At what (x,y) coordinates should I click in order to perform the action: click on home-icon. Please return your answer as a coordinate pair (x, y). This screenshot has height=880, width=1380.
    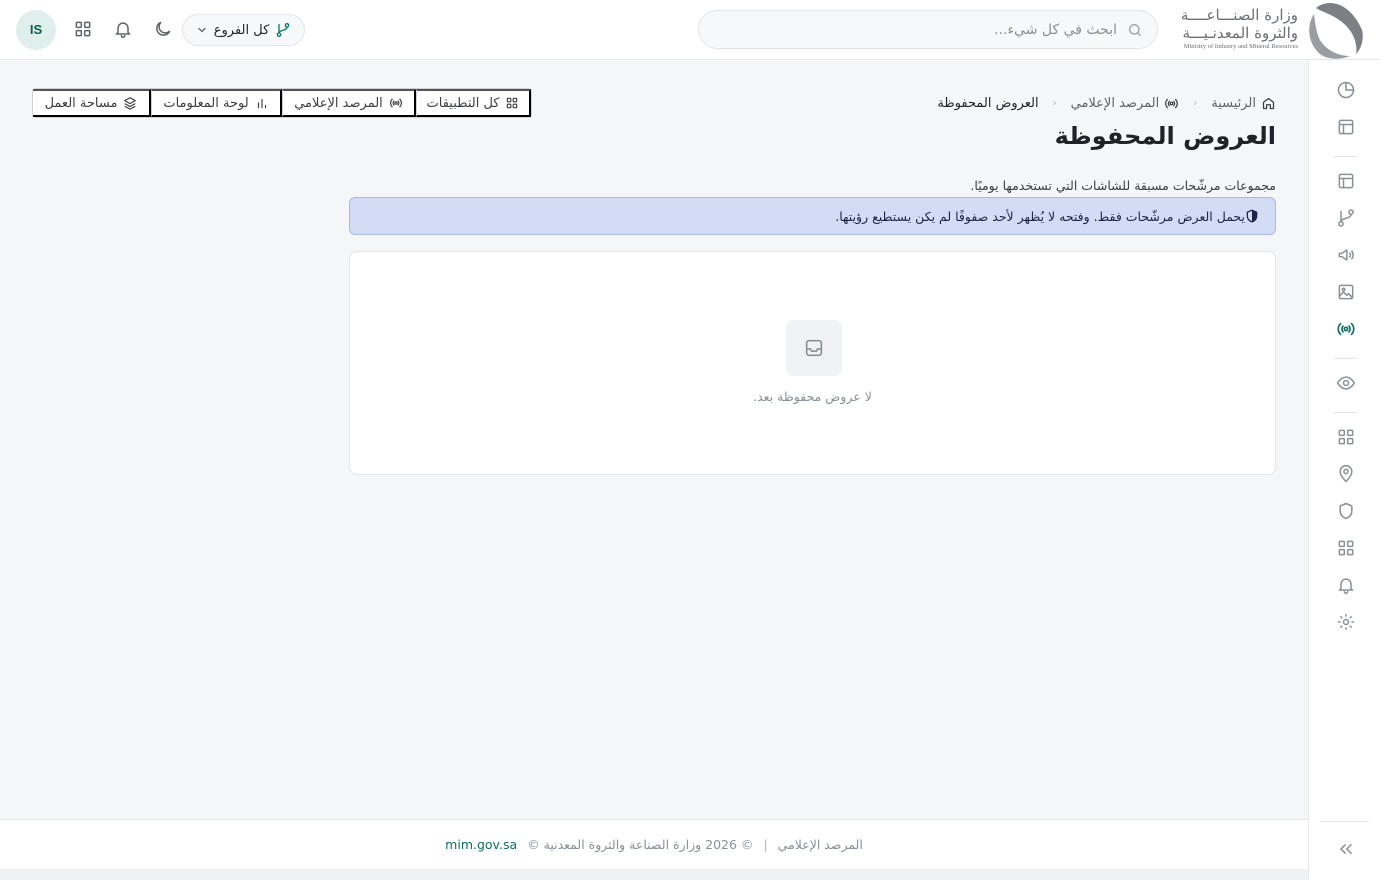
    Looking at the image, I should click on (1268, 103).